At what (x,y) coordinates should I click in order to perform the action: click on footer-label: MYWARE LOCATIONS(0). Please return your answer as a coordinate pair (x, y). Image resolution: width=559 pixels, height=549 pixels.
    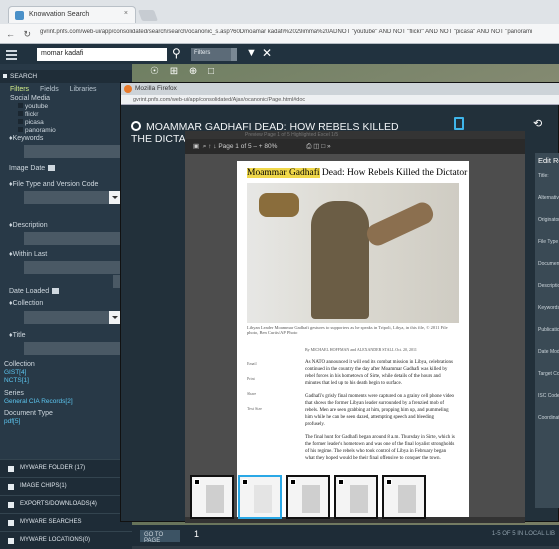
    Looking at the image, I should click on (55, 540).